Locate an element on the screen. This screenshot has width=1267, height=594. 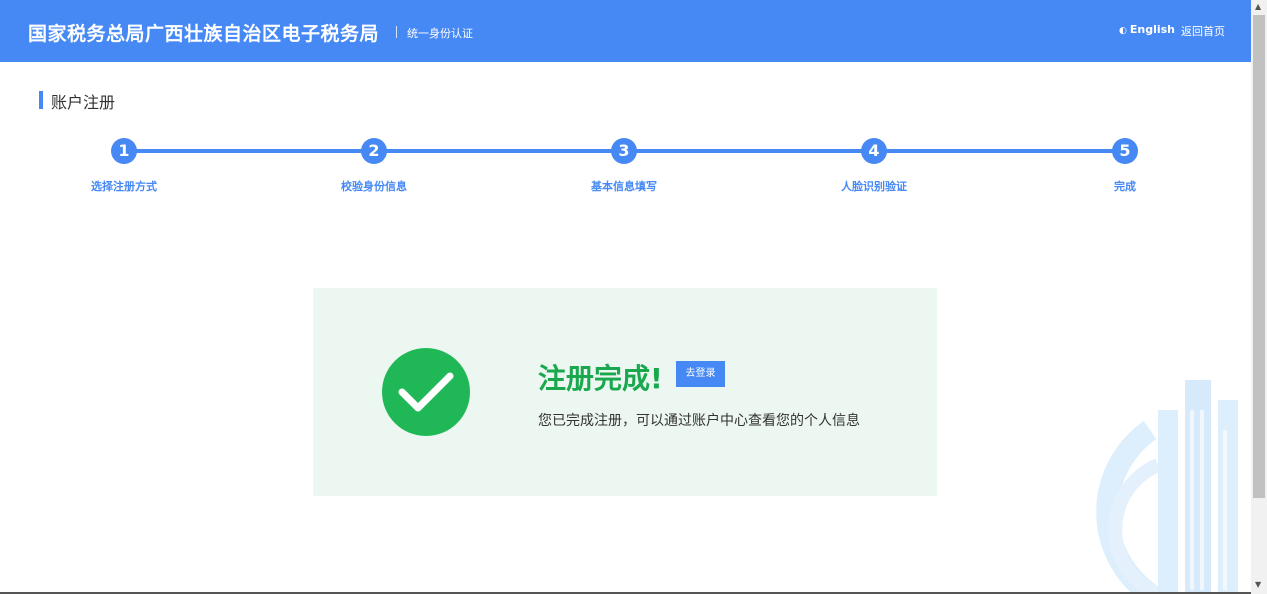
step-number: 2 is located at coordinates (374, 151).